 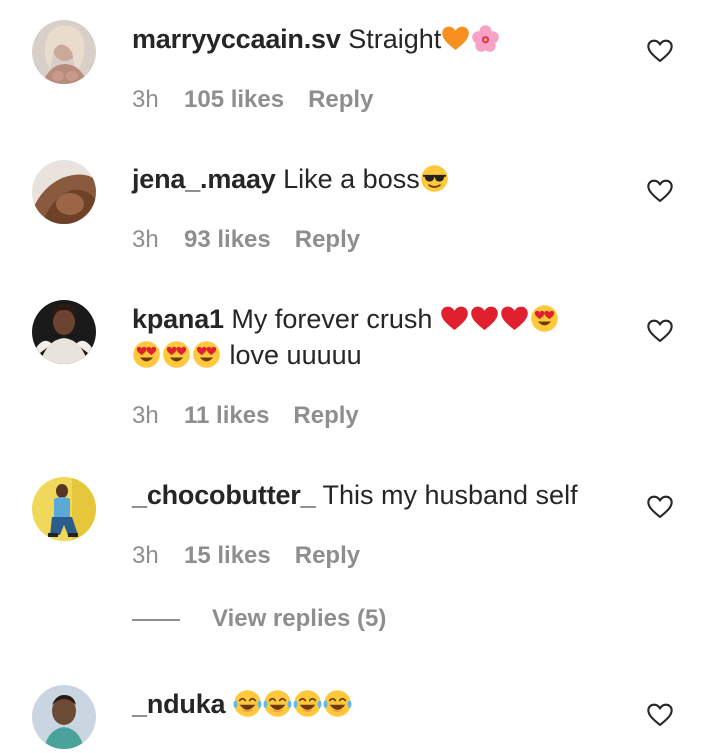 What do you see at coordinates (299, 618) in the screenshot?
I see `view-replies-label: View replies (5)` at bounding box center [299, 618].